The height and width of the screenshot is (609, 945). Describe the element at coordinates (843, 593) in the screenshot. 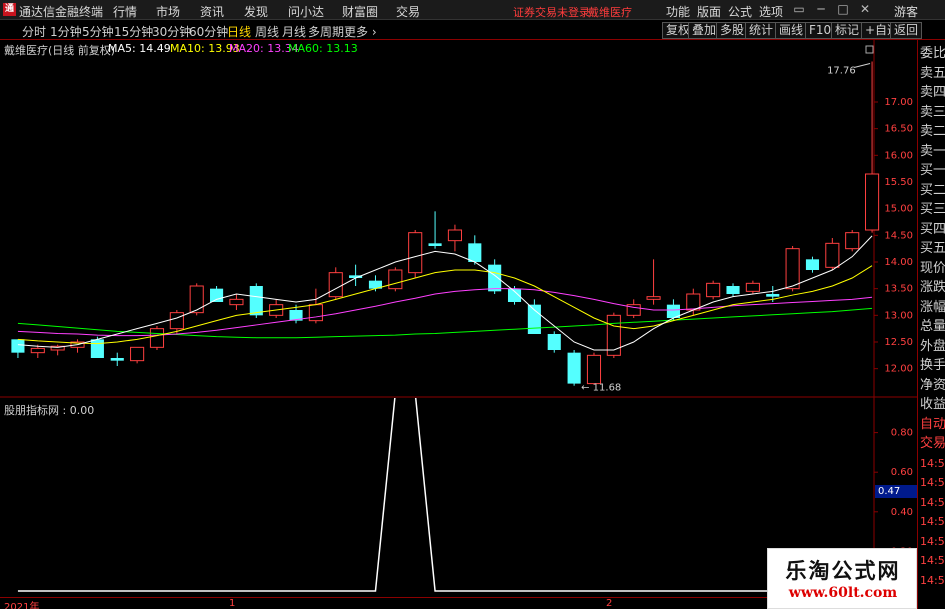

I see `watermark-url: www.60lt.com` at that location.